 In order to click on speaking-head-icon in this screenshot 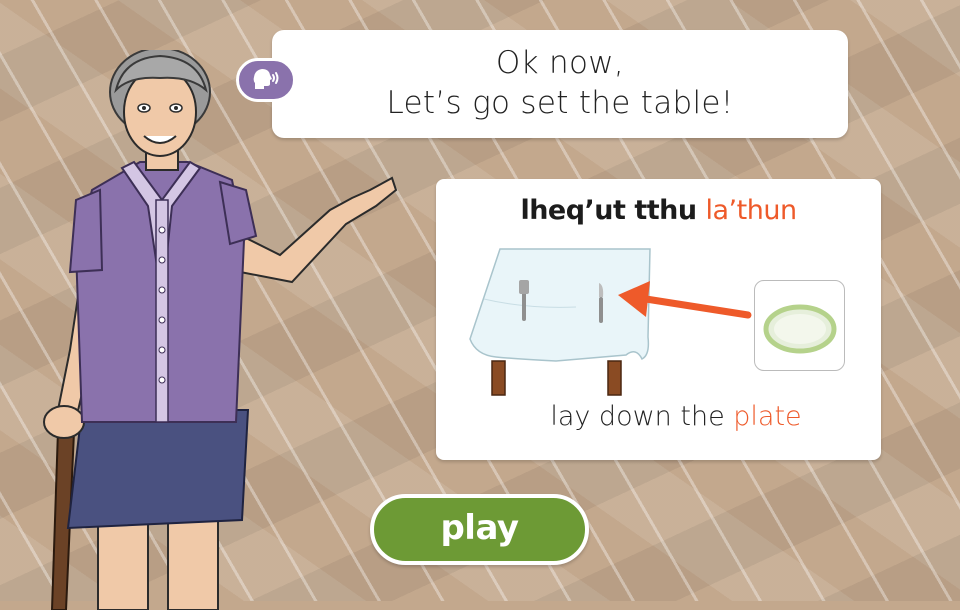, I will do `click(266, 79)`.